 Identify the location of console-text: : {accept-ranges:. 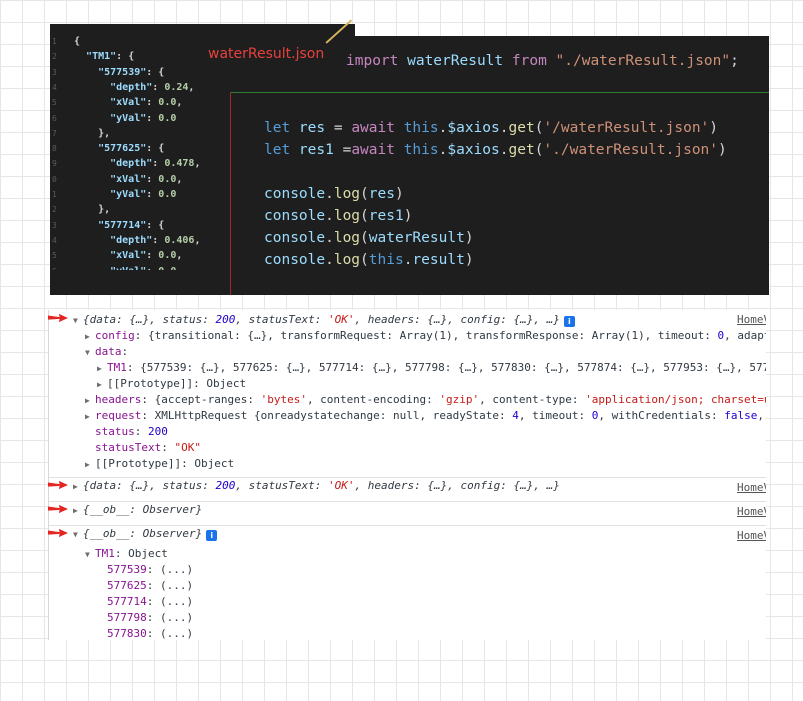
(201, 399).